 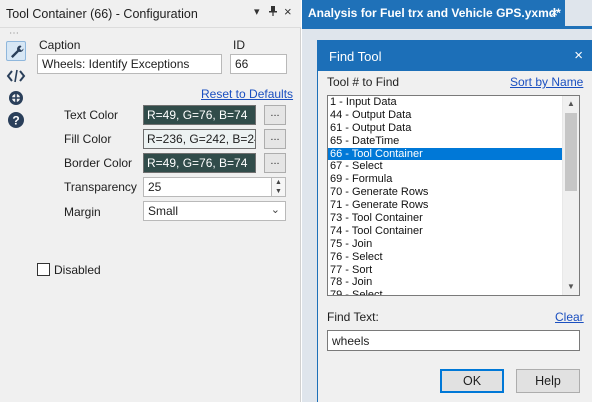 What do you see at coordinates (554, 12) in the screenshot?
I see `document-tab-close-icon: ×` at bounding box center [554, 12].